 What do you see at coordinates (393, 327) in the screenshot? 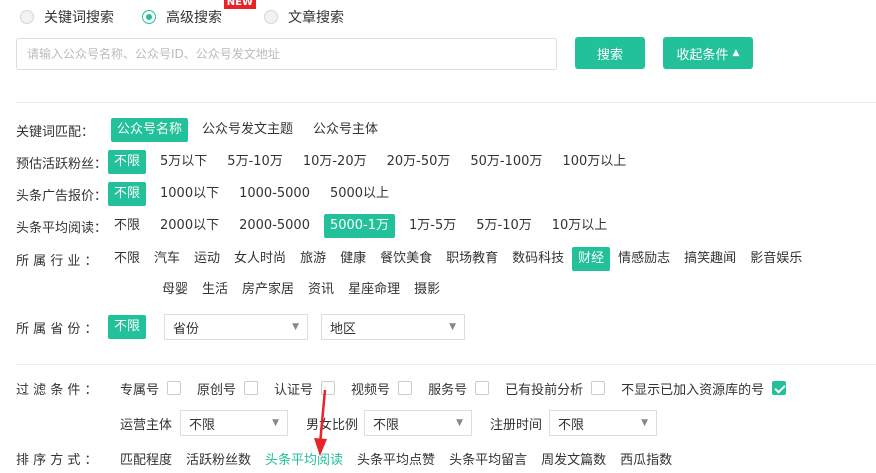
I see `region-select: 地区 ▼` at bounding box center [393, 327].